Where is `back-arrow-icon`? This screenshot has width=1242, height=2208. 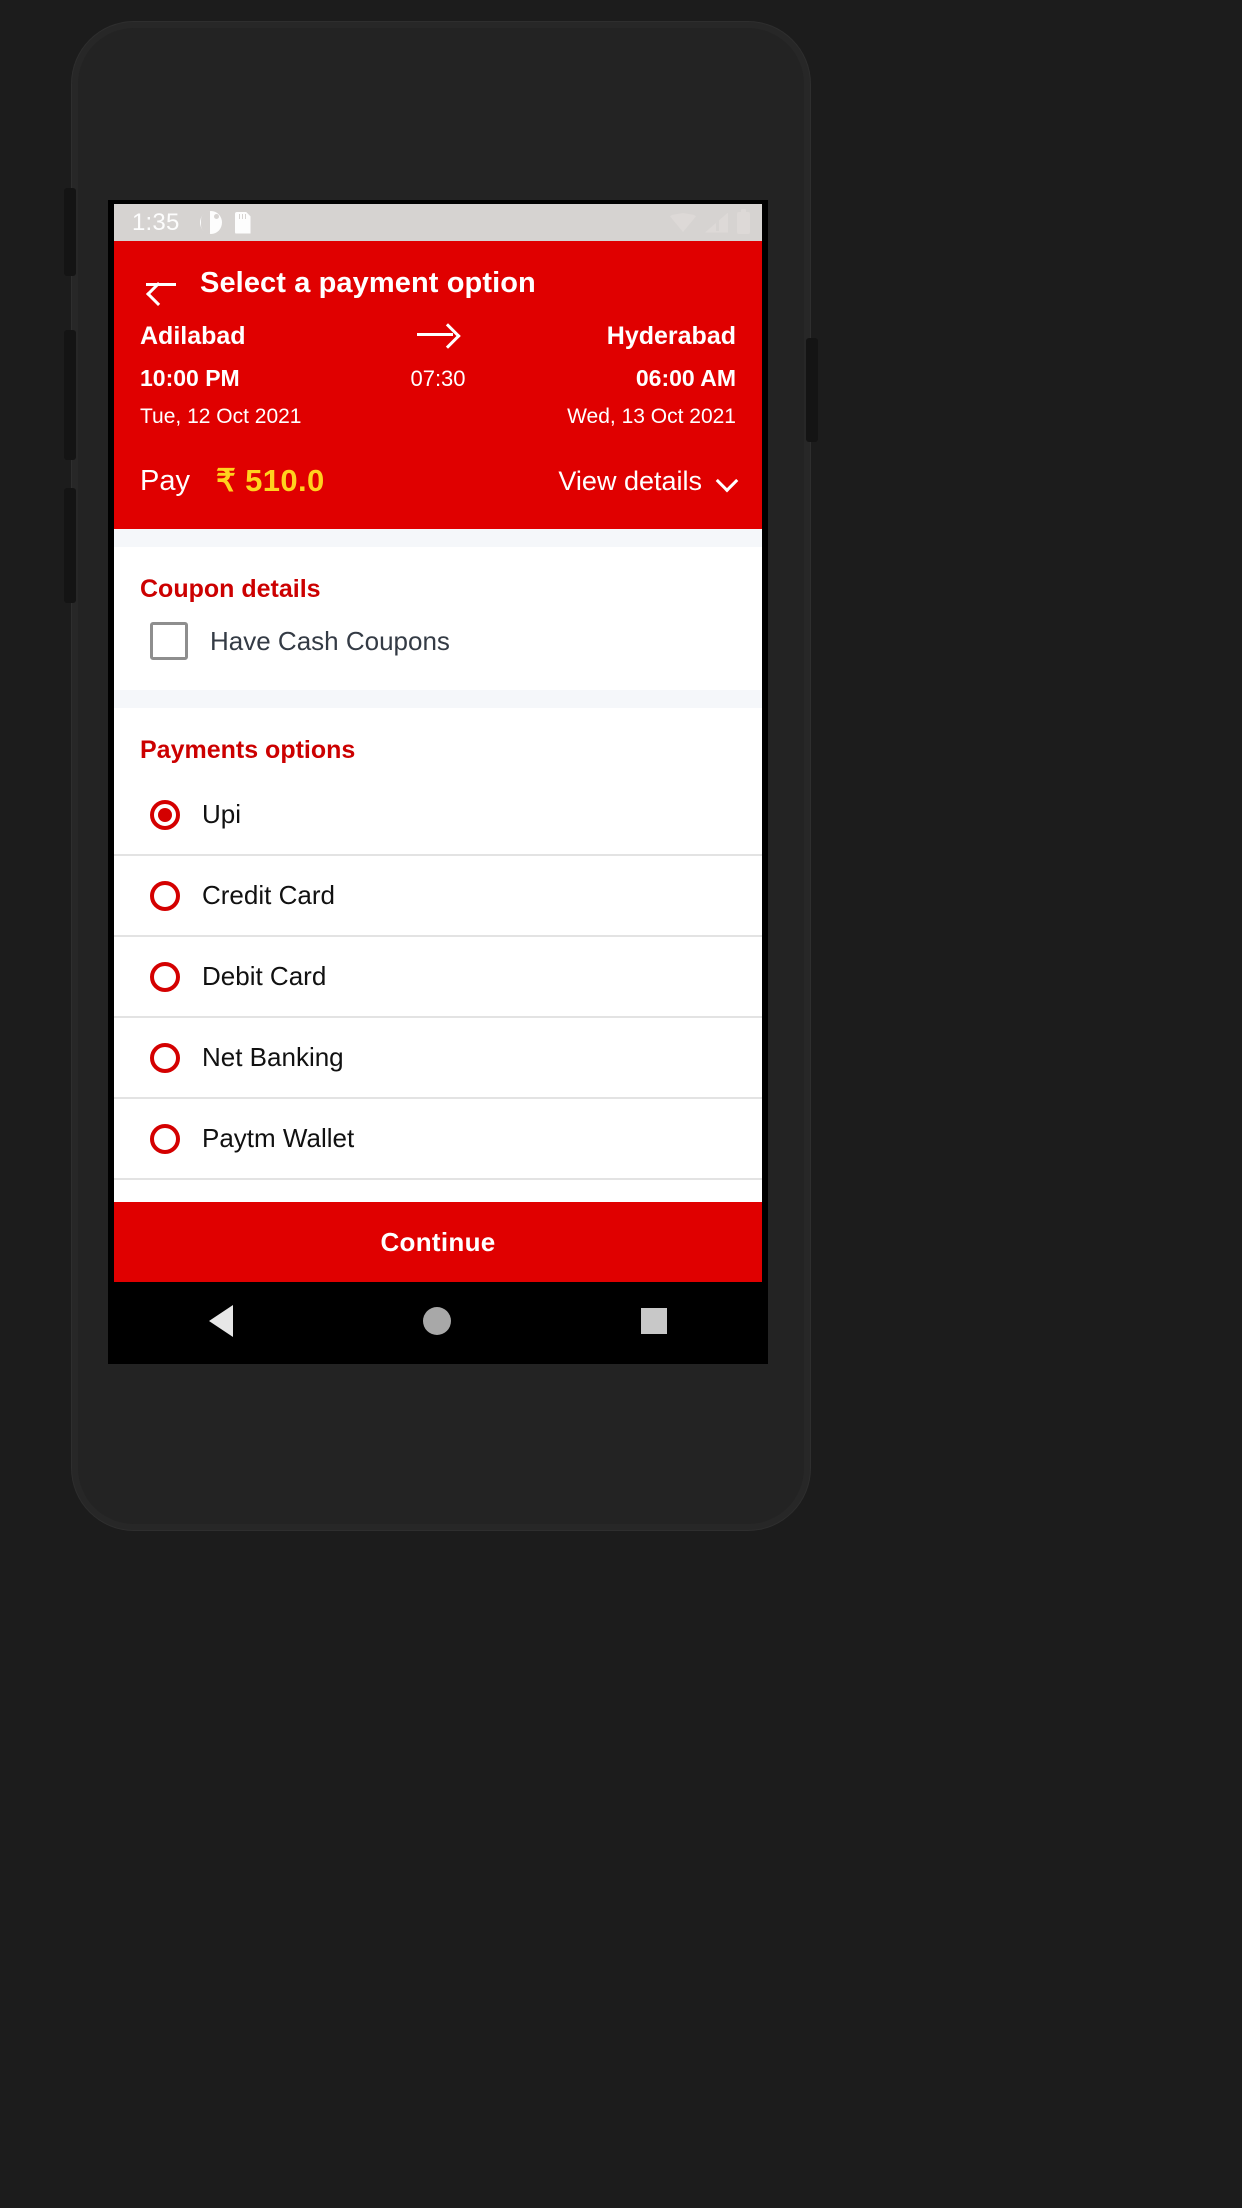 back-arrow-icon is located at coordinates (161, 284).